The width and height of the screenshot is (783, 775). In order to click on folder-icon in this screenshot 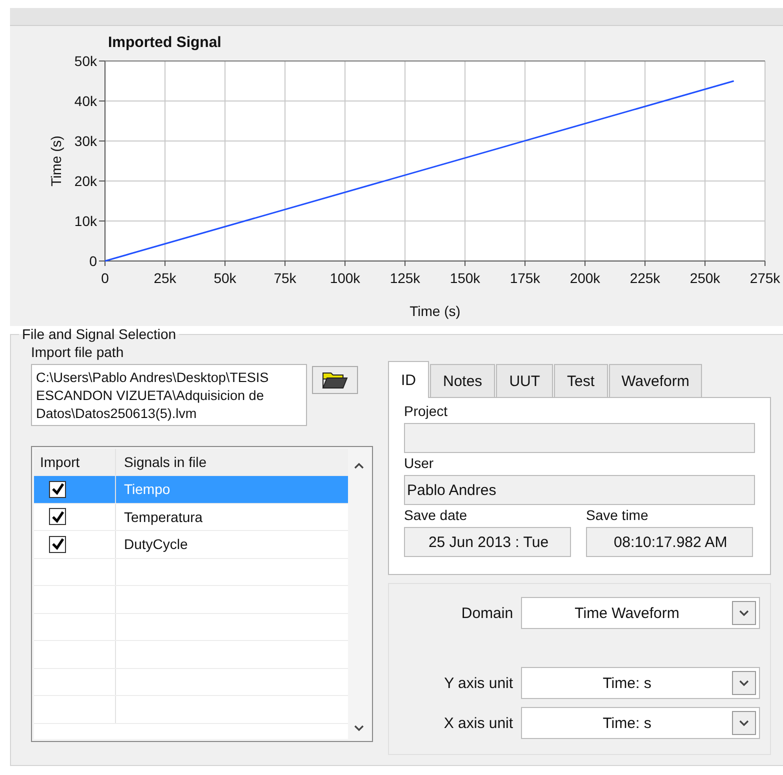, I will do `click(335, 380)`.